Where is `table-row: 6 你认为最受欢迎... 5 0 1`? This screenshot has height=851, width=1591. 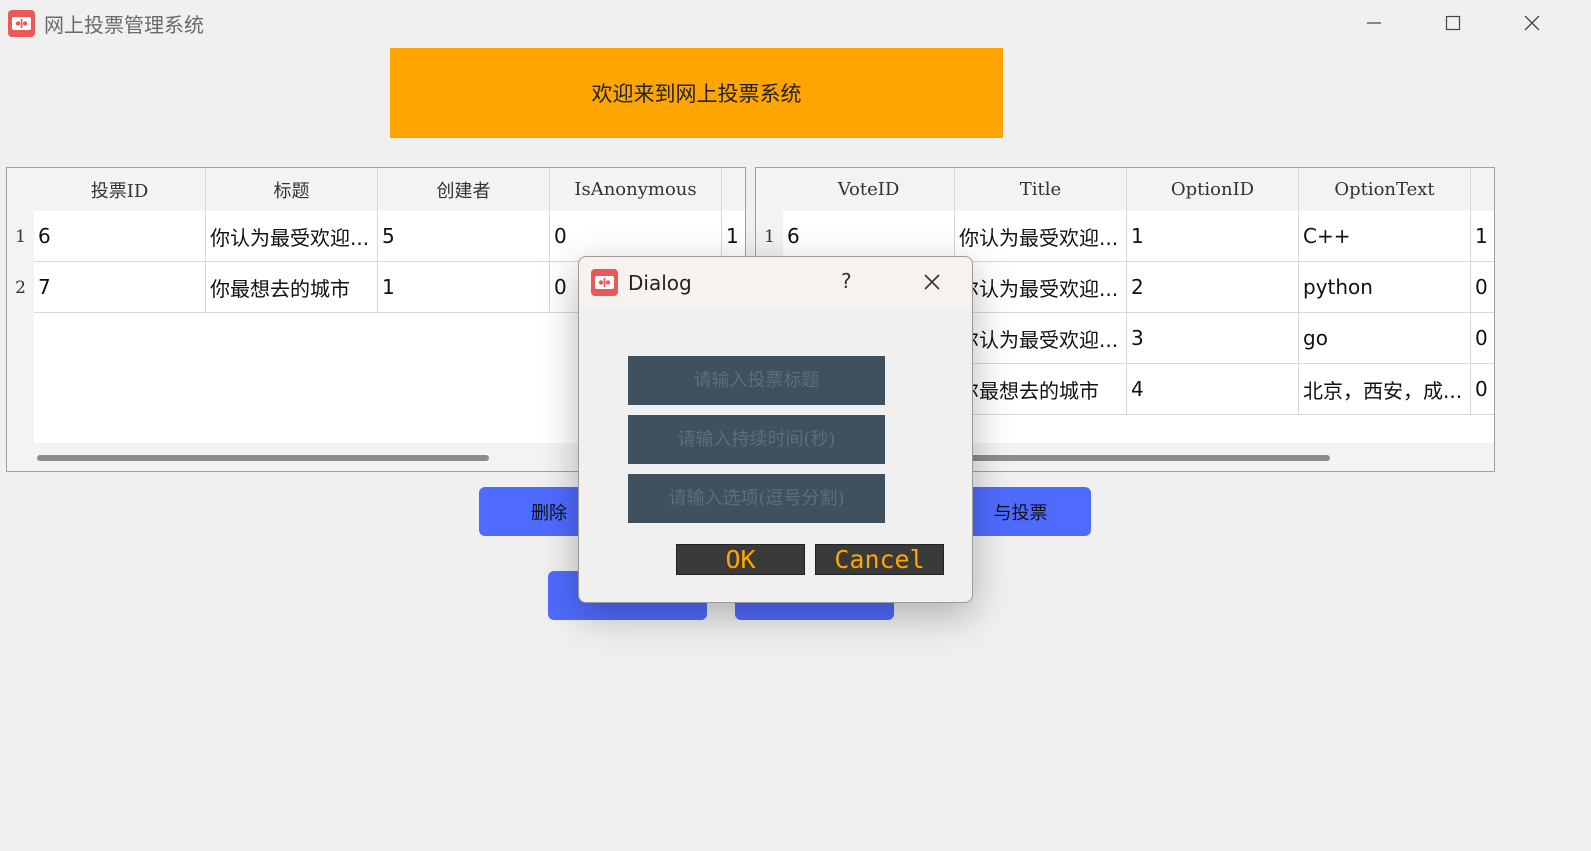
table-row: 6 你认为最受欢迎... 5 0 1 is located at coordinates (389, 236).